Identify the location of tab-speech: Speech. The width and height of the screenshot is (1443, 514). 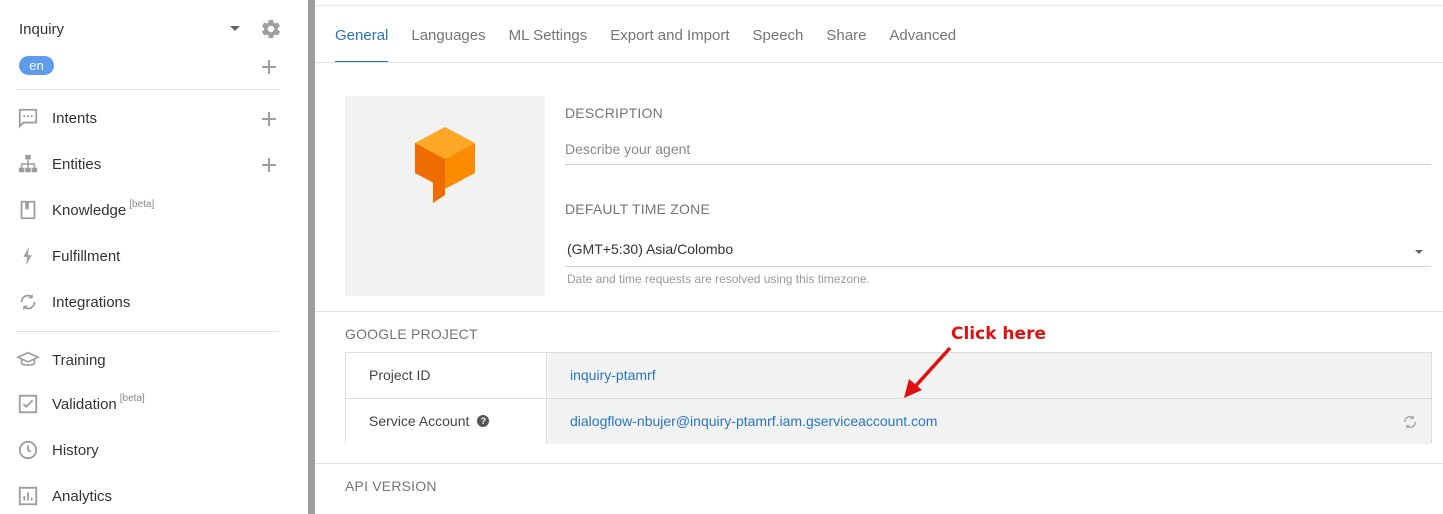
(778, 43).